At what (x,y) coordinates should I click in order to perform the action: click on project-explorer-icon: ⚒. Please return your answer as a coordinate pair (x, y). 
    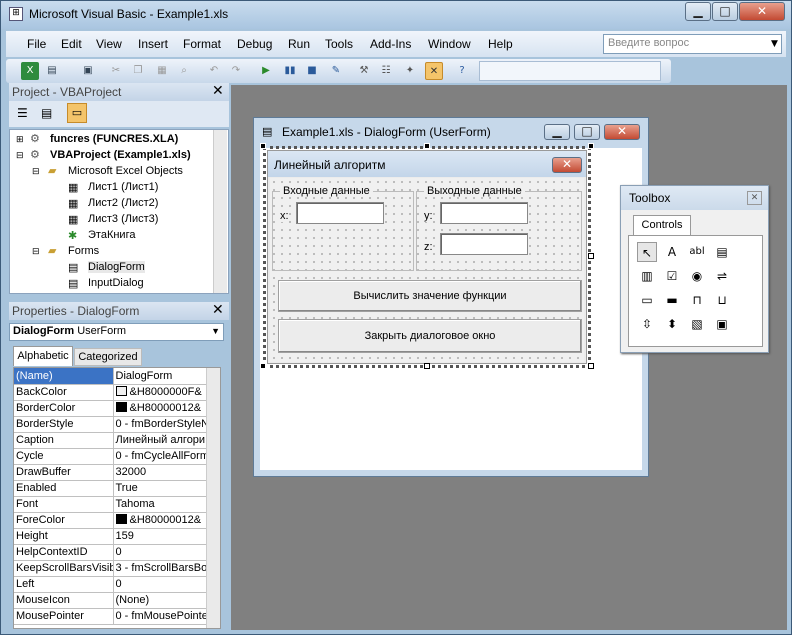
    Looking at the image, I should click on (364, 71).